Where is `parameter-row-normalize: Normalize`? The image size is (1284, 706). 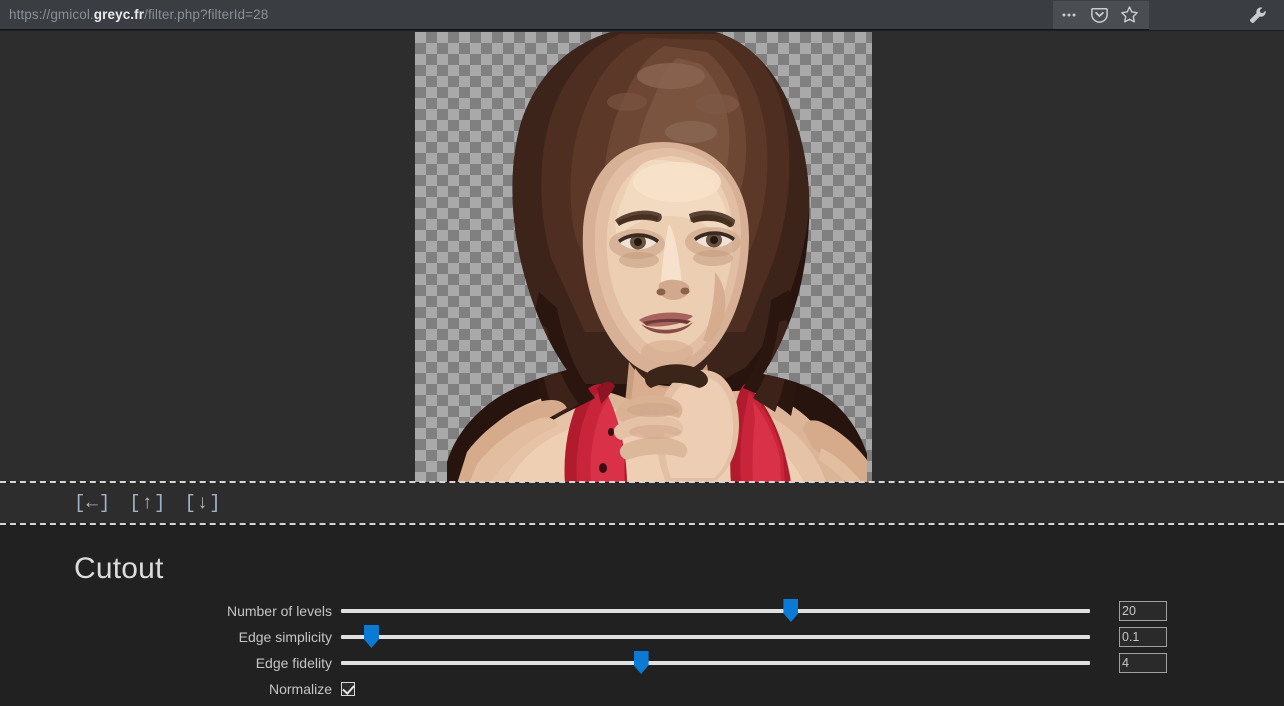 parameter-row-normalize: Normalize is located at coordinates (642, 689).